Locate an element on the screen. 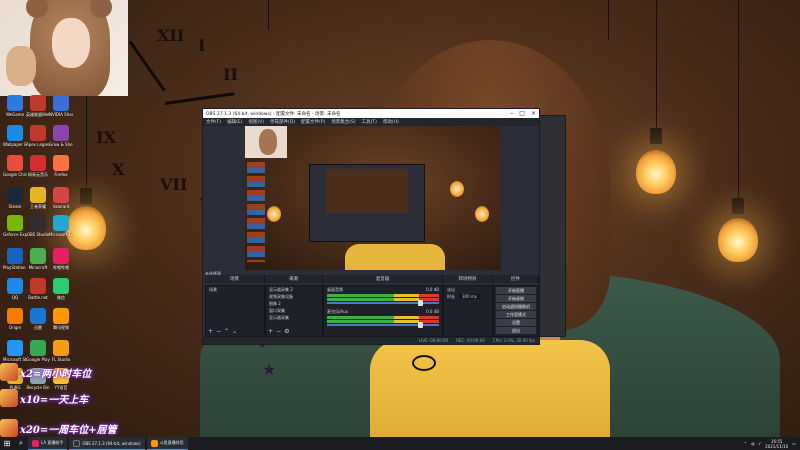 Image resolution: width=800 pixels, height=450 pixels. gear-icon: ⚙ is located at coordinates (286, 331).